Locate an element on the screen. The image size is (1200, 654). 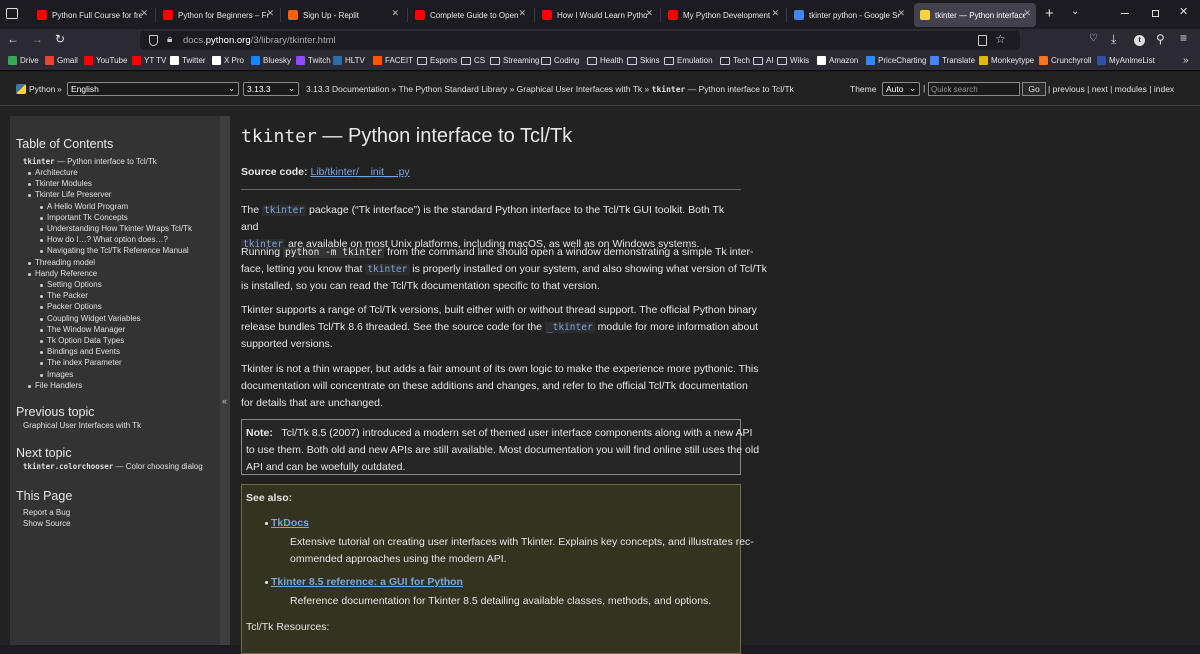
downloads-icon: ⤓ is located at coordinates (1113, 39).